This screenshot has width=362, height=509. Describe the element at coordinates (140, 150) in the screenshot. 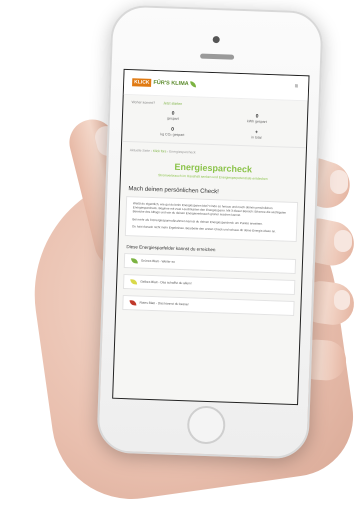

I see `breadcrumb-item: Aktuelle Seite` at that location.